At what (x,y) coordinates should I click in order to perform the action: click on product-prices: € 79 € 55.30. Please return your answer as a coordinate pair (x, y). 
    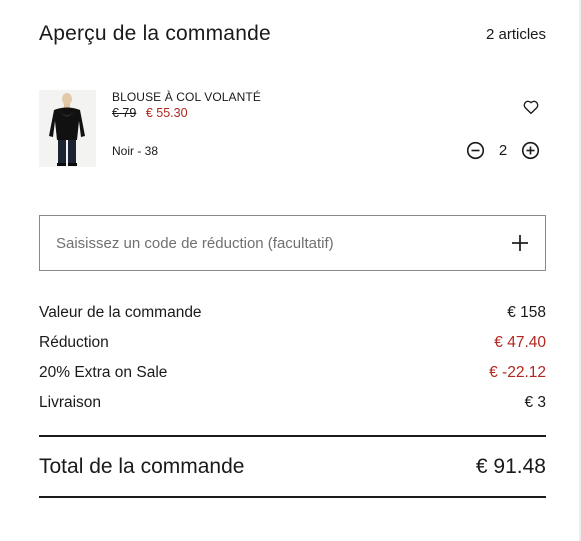
    Looking at the image, I should click on (150, 113).